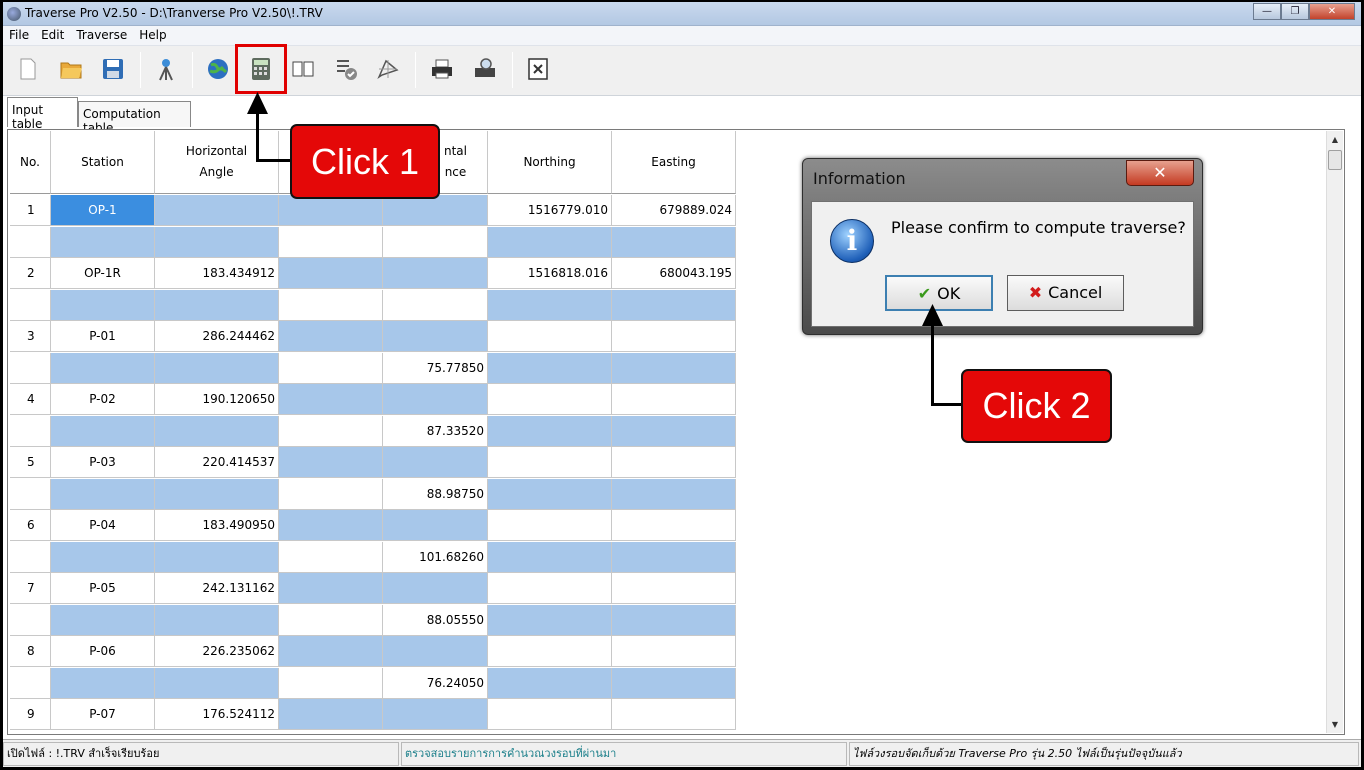 The width and height of the screenshot is (1364, 770). What do you see at coordinates (435, 557) in the screenshot?
I see `distance-cell: 101.68260` at bounding box center [435, 557].